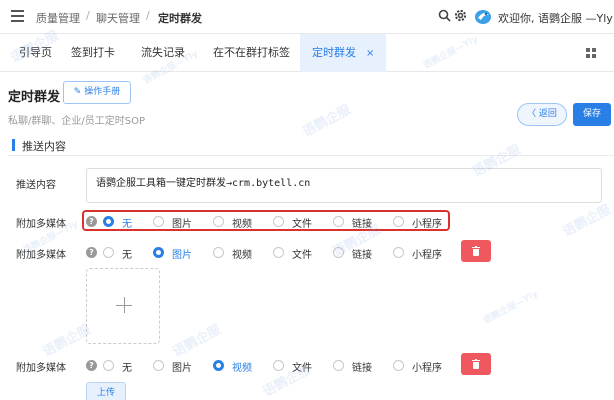 This screenshot has height=400, width=614. What do you see at coordinates (35, 53) in the screenshot?
I see `tab-guide: 引导页` at bounding box center [35, 53].